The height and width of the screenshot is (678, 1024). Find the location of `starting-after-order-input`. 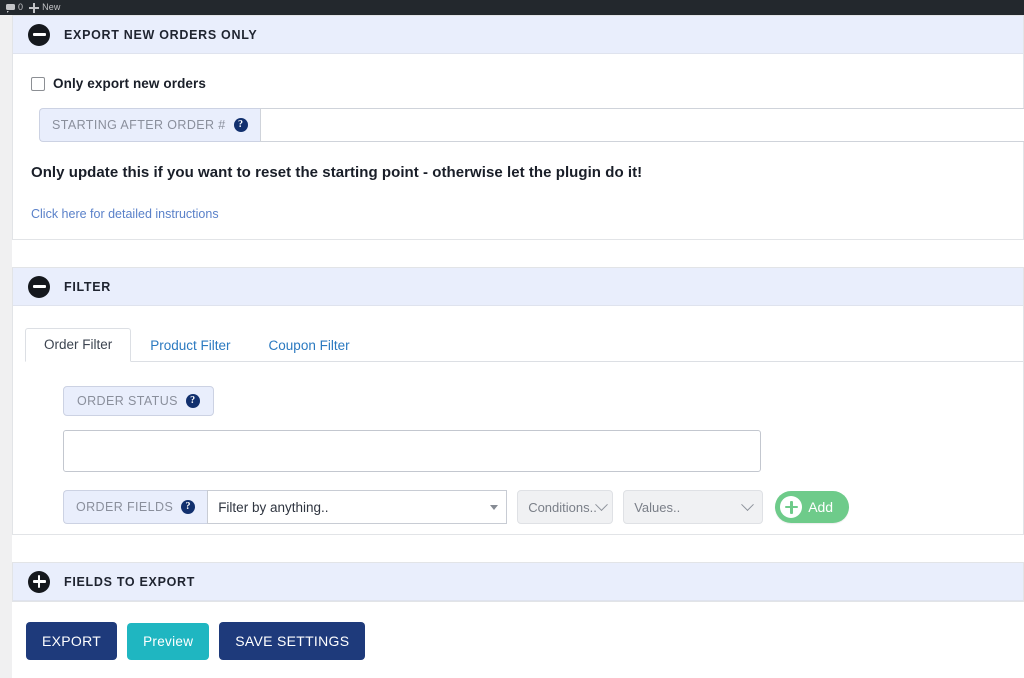

starting-after-order-input is located at coordinates (641, 125).